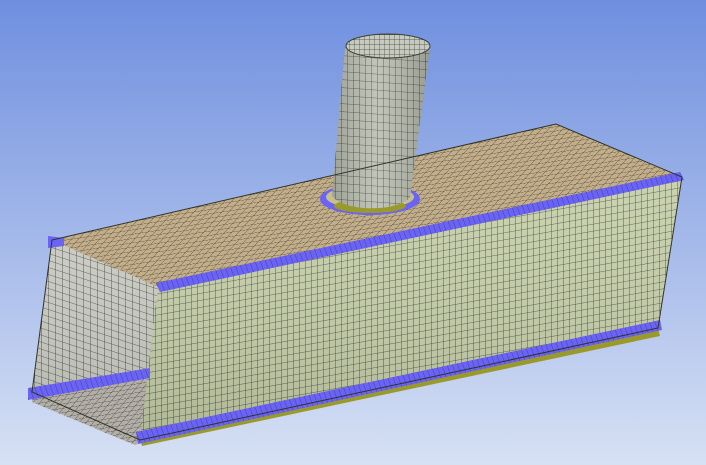  I want to click on pipe-top-opening, so click(388, 46).